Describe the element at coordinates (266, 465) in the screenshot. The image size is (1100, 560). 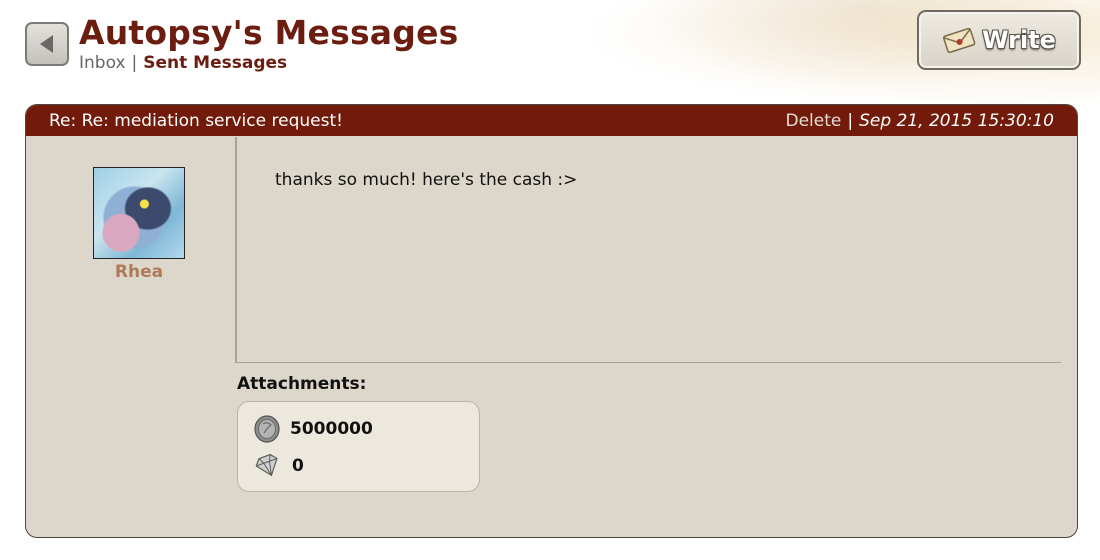
I see `gem-icon` at that location.